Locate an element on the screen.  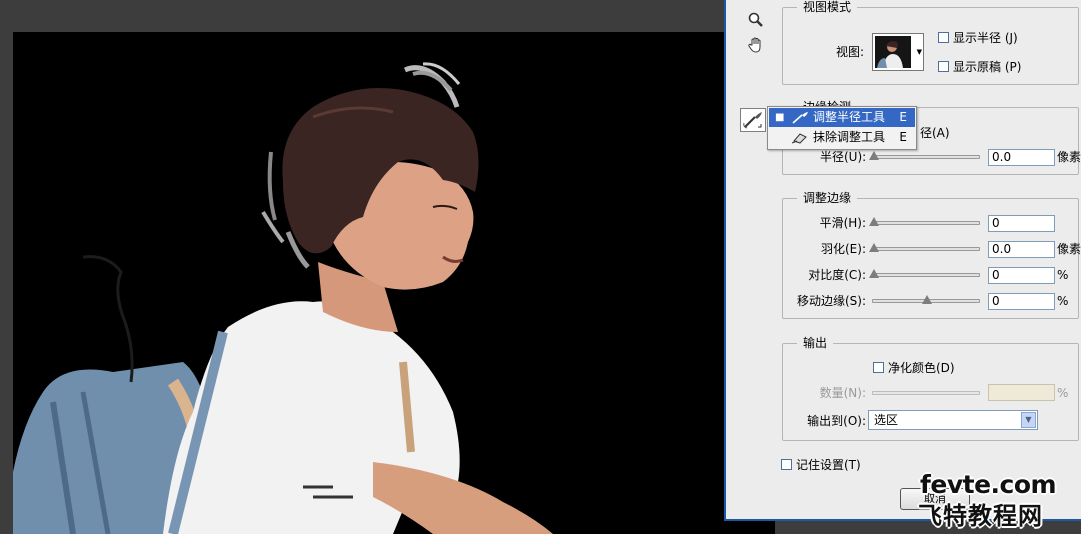
refine-radius-tool-button is located at coordinates (753, 120).